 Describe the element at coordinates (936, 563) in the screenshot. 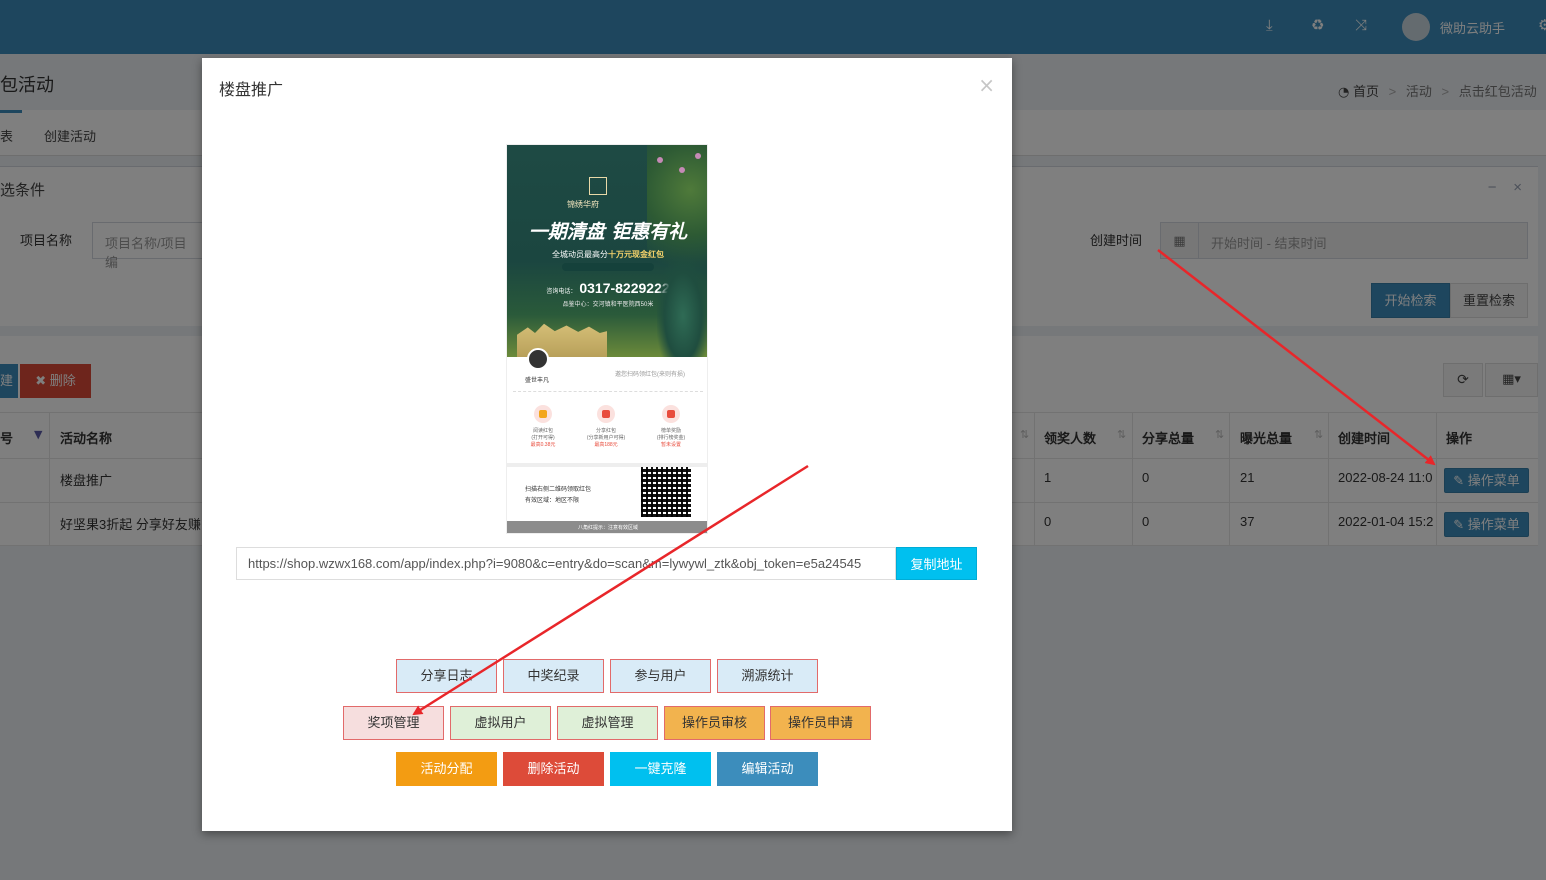

I see `copy-url-button: 复制地址` at that location.